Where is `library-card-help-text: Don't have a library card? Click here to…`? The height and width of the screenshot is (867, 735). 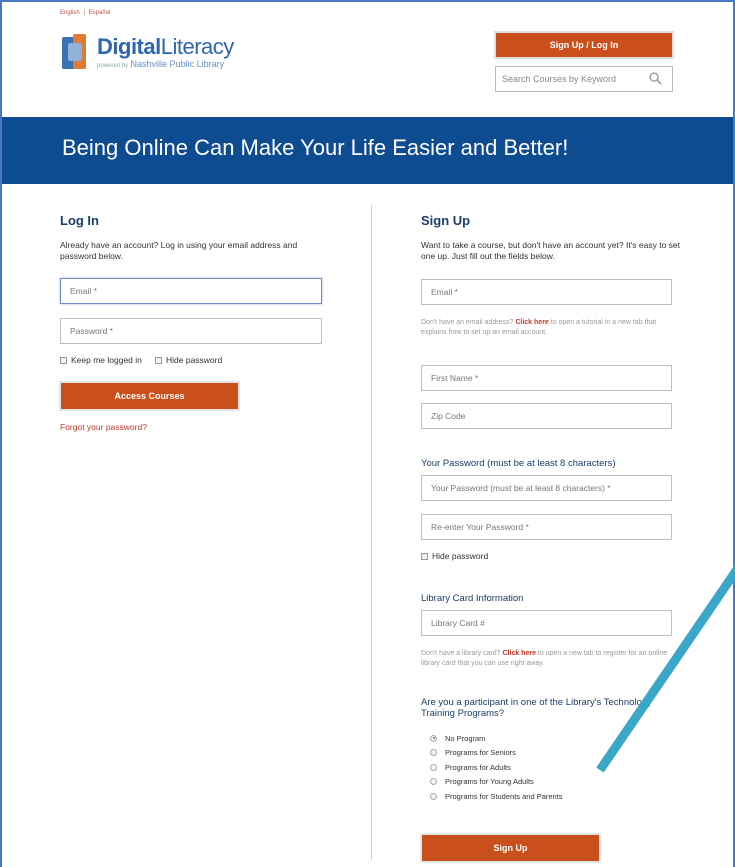 library-card-help-text: Don't have a library card? Click here to… is located at coordinates (544, 659).